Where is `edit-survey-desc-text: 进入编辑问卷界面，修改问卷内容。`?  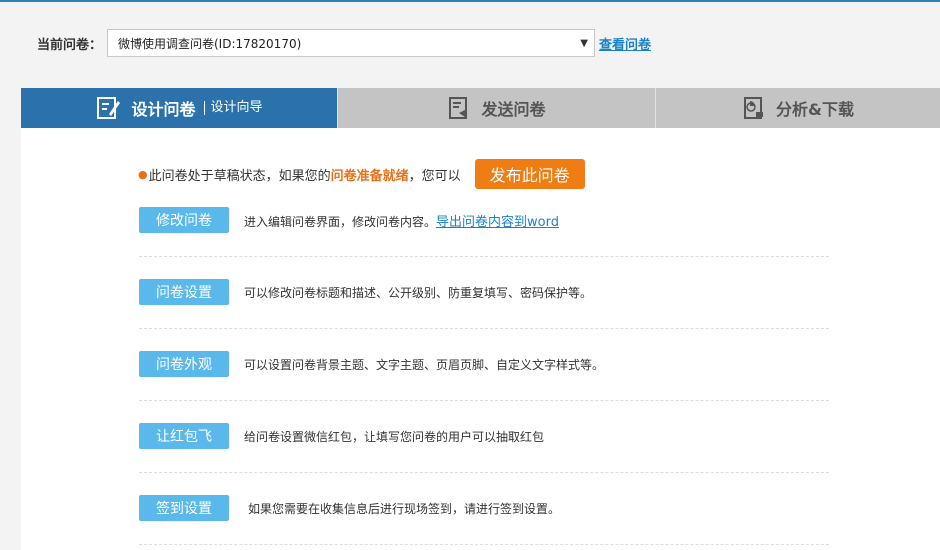 edit-survey-desc-text: 进入编辑问卷界面，修改问卷内容。 is located at coordinates (340, 221).